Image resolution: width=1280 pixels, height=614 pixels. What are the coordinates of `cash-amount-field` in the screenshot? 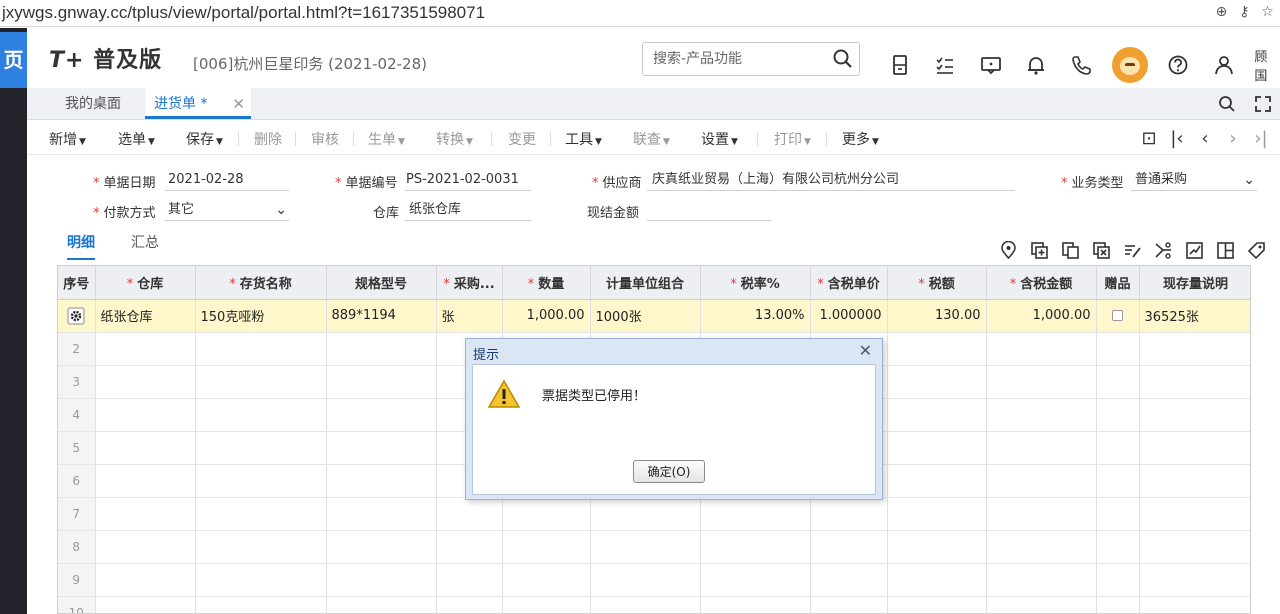 It's located at (709, 210).